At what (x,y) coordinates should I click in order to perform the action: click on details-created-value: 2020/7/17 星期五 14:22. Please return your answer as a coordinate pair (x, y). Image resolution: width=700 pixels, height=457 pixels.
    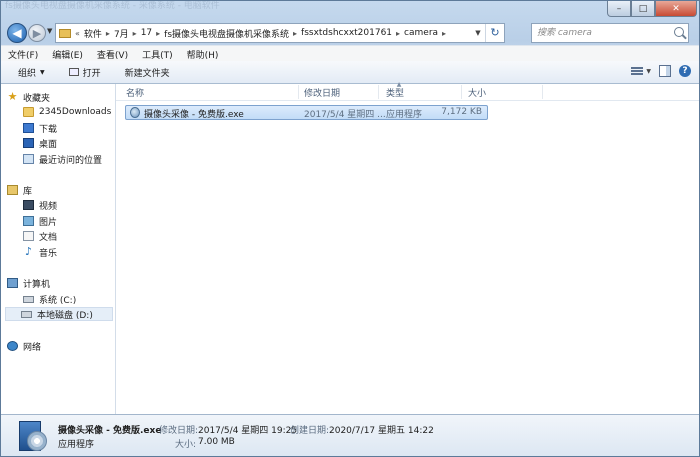
    Looking at the image, I should click on (381, 431).